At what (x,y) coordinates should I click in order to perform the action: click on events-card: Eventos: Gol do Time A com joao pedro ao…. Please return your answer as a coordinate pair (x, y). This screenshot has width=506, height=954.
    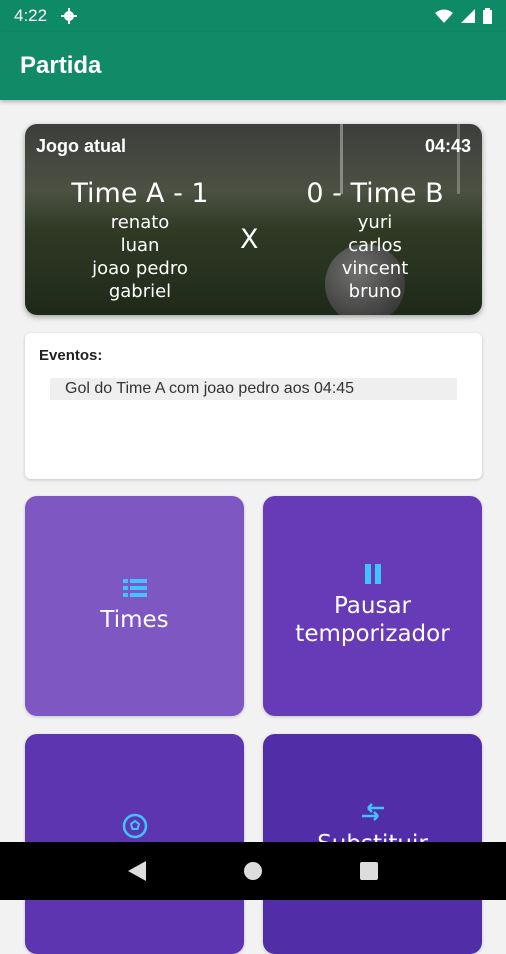
    Looking at the image, I should click on (253, 406).